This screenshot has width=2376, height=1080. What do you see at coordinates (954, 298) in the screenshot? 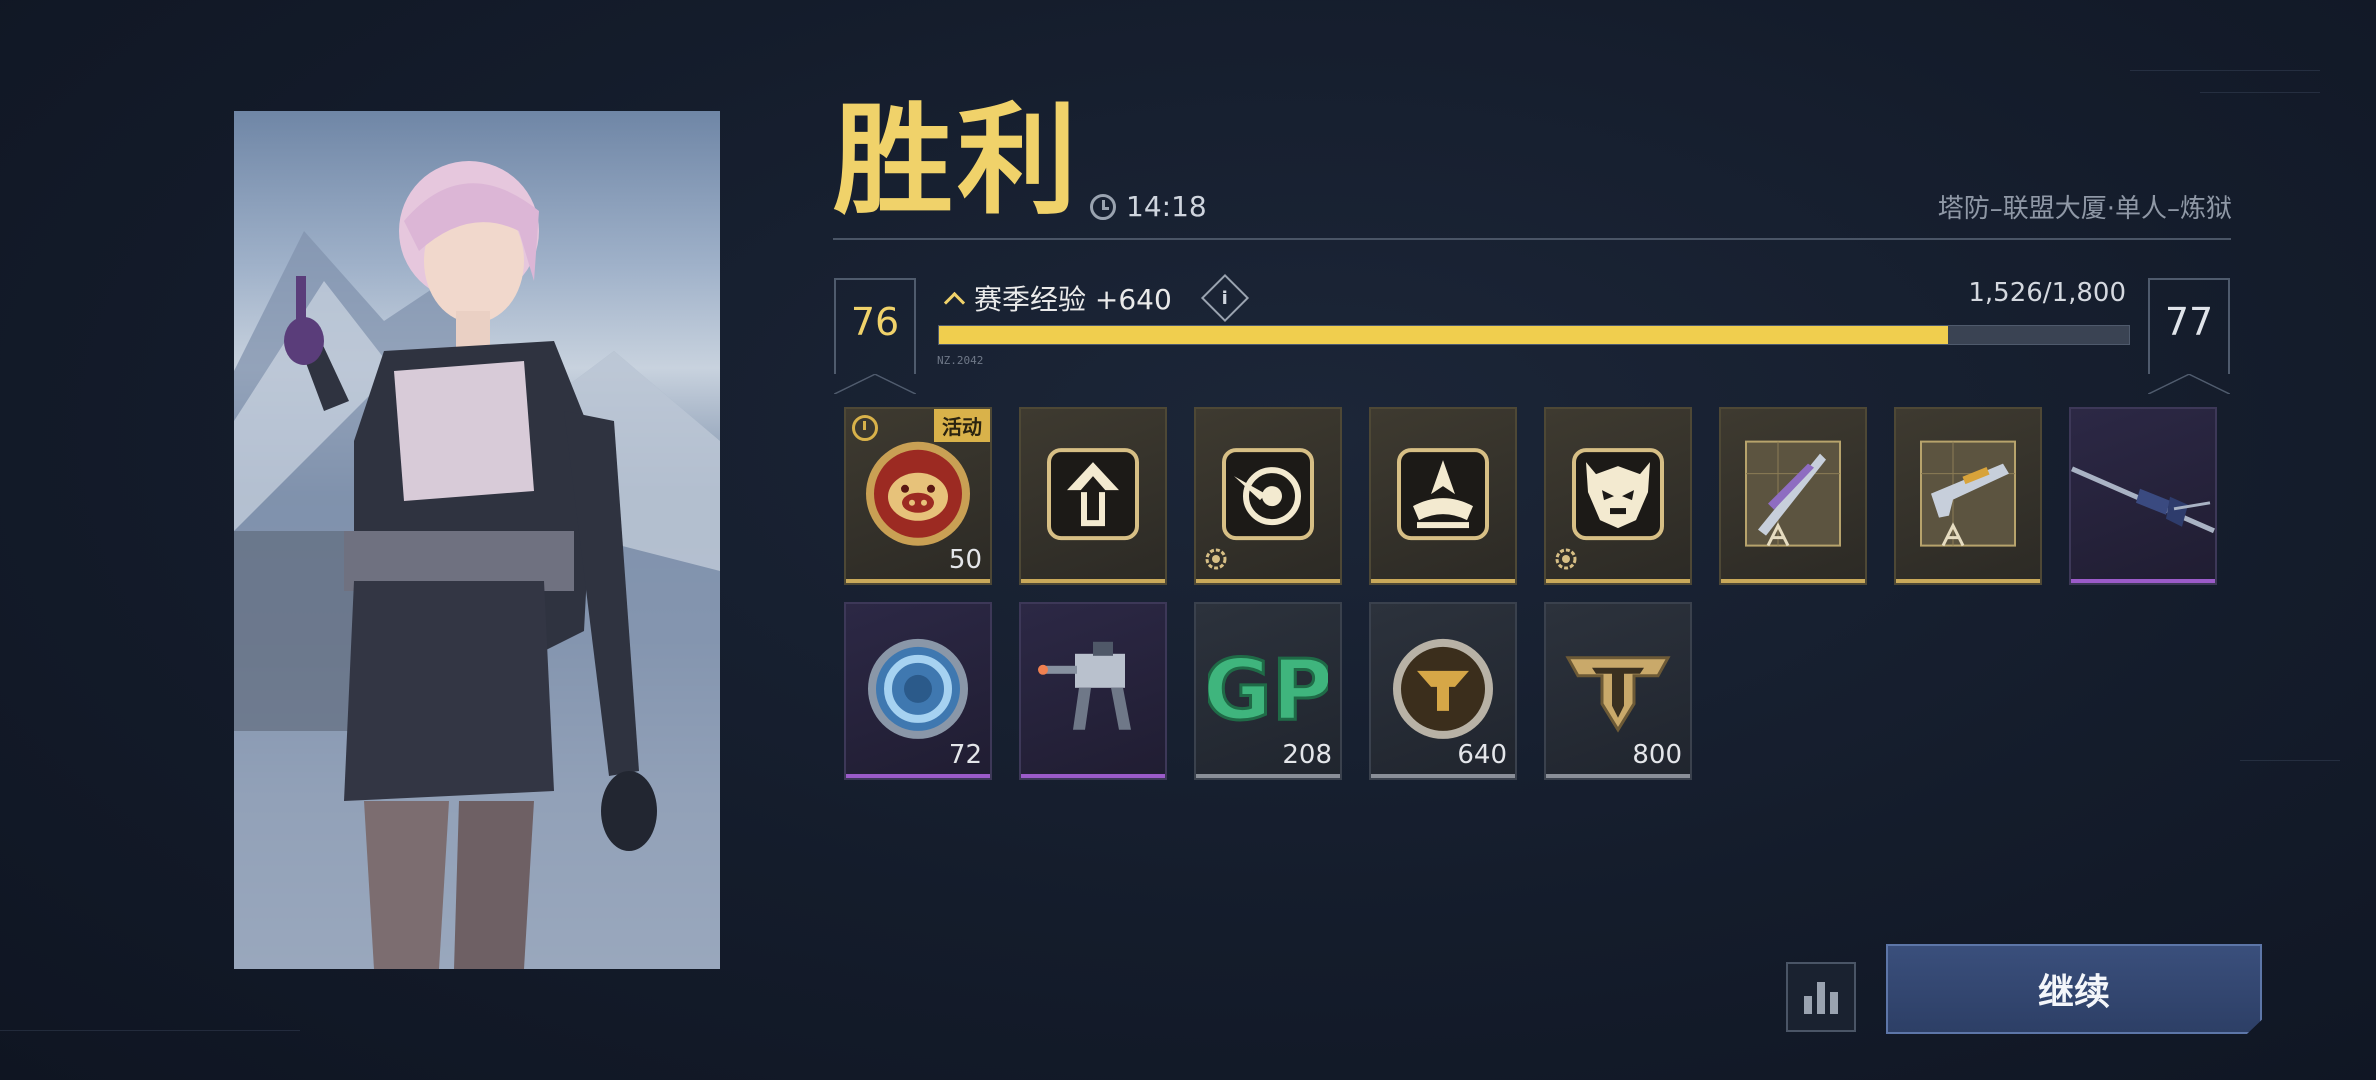
I see `chevron-up-icon` at bounding box center [954, 298].